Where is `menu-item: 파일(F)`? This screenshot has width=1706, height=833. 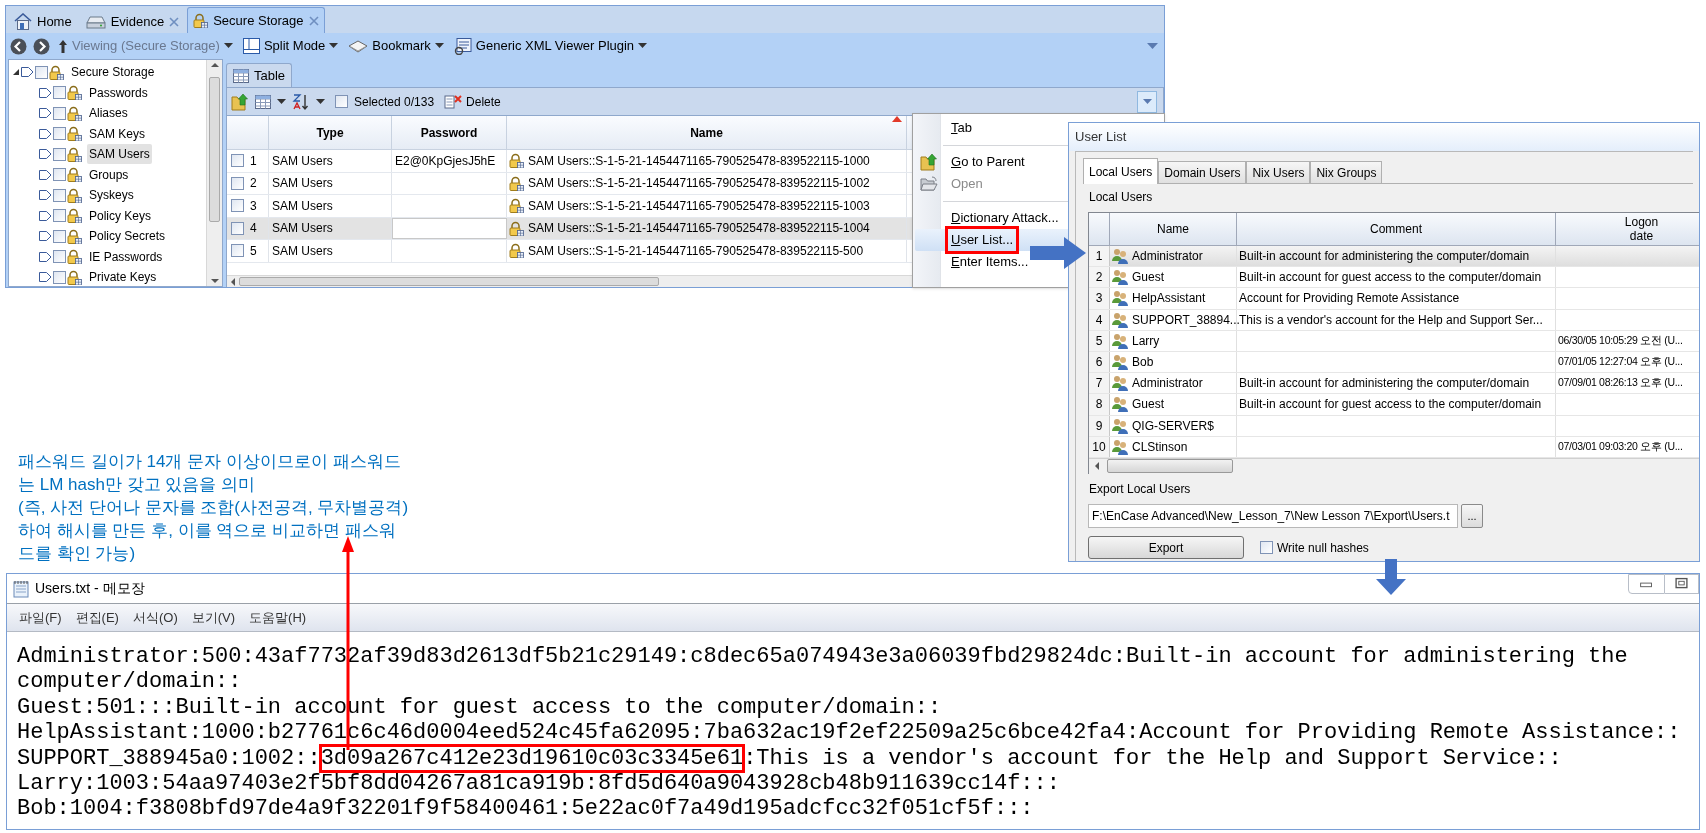 menu-item: 파일(F) is located at coordinates (40, 617).